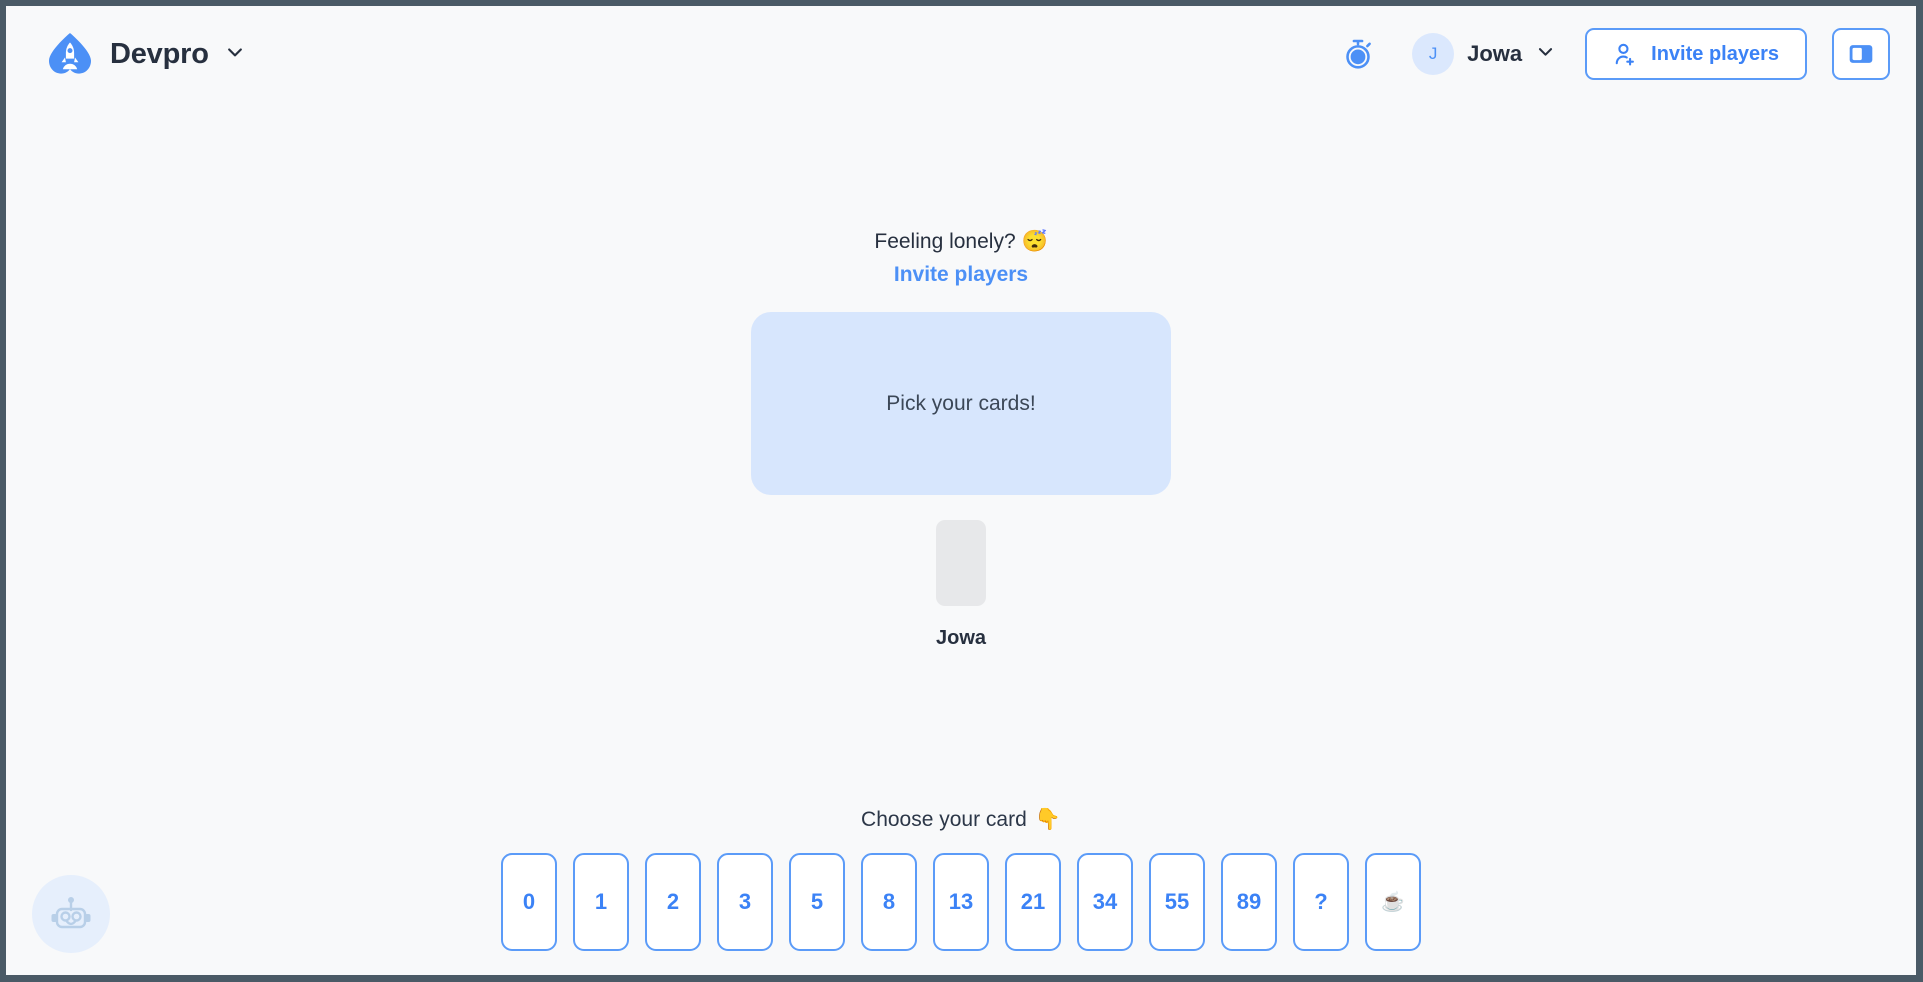 This screenshot has width=1923, height=982. What do you see at coordinates (1105, 902) in the screenshot?
I see `deck-card-34: 34` at bounding box center [1105, 902].